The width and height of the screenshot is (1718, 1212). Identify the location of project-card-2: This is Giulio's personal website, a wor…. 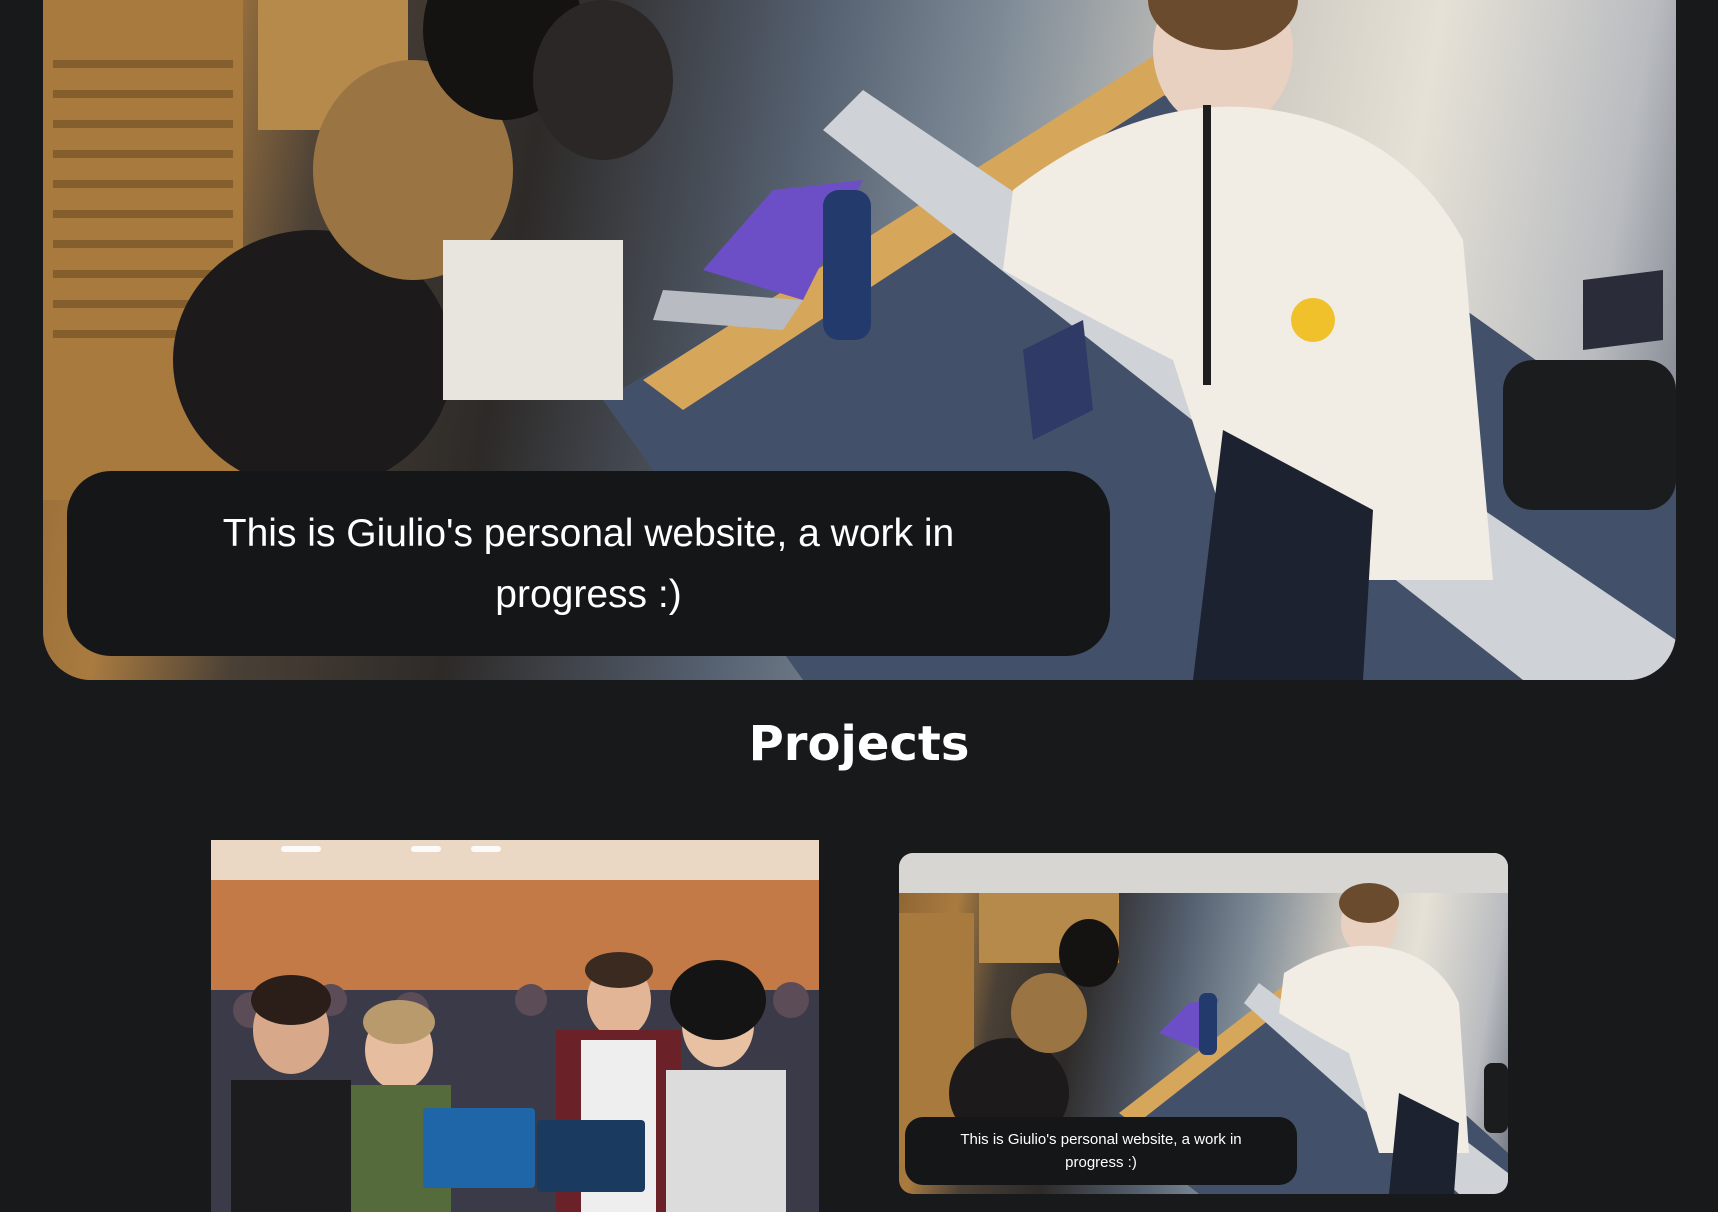
(1203, 1023).